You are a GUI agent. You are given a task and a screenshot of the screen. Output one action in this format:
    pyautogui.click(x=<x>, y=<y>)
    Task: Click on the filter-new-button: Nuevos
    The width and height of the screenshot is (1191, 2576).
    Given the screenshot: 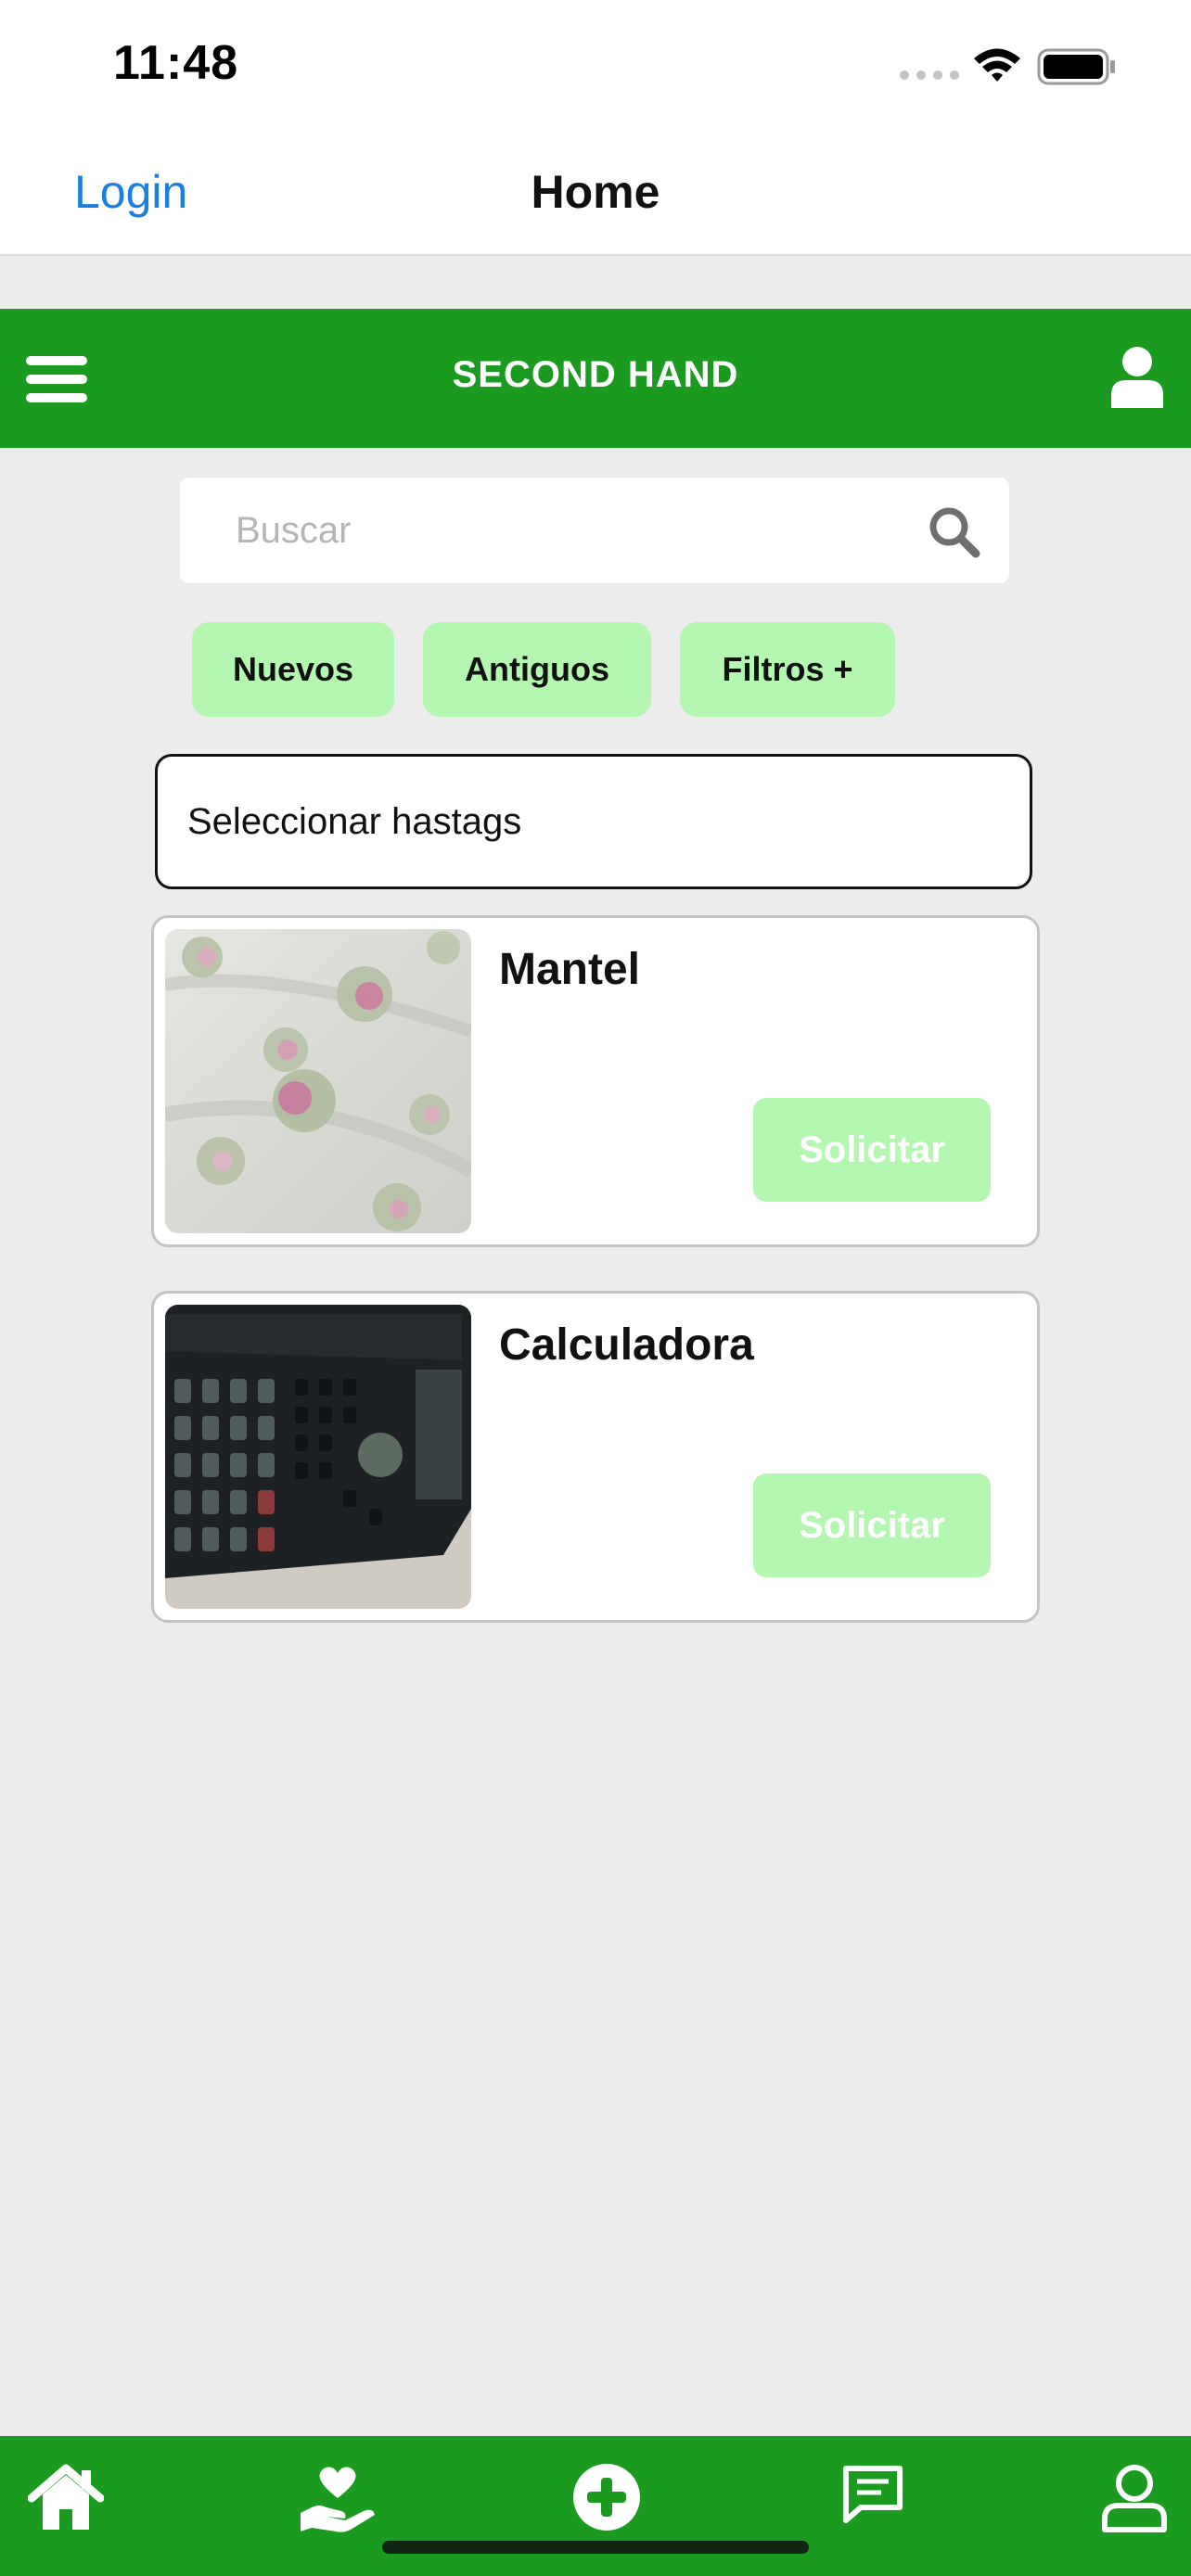 What is the action you would take?
    pyautogui.click(x=293, y=669)
    